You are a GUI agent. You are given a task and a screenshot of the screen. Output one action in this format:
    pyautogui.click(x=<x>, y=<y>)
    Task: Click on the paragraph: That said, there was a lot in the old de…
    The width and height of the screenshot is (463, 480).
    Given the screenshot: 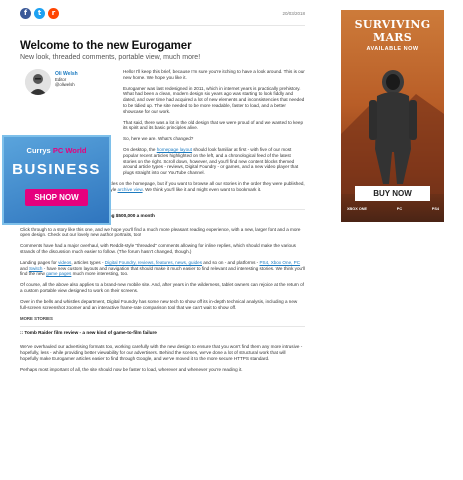 What is the action you would take?
    pyautogui.click(x=213, y=125)
    